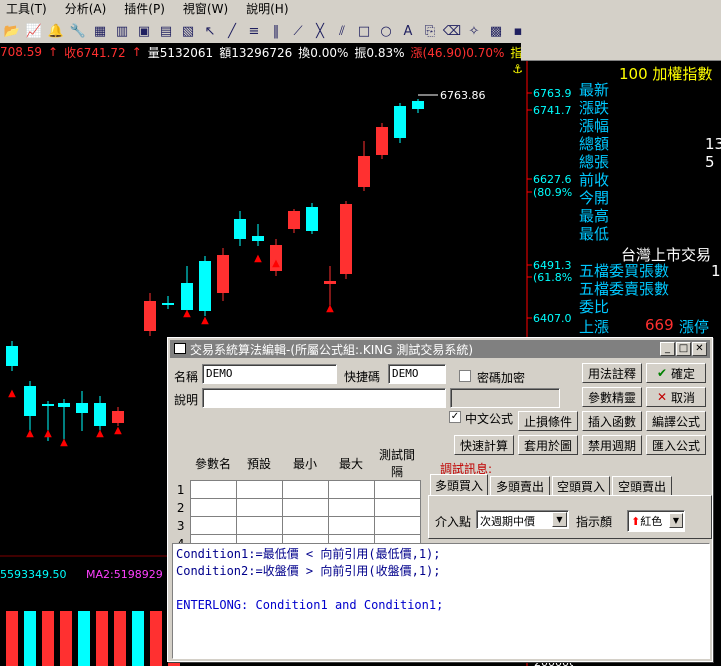 Image resolution: width=721 pixels, height=666 pixels. Describe the element at coordinates (676, 445) in the screenshot. I see `import-button: 匯入公式` at that location.